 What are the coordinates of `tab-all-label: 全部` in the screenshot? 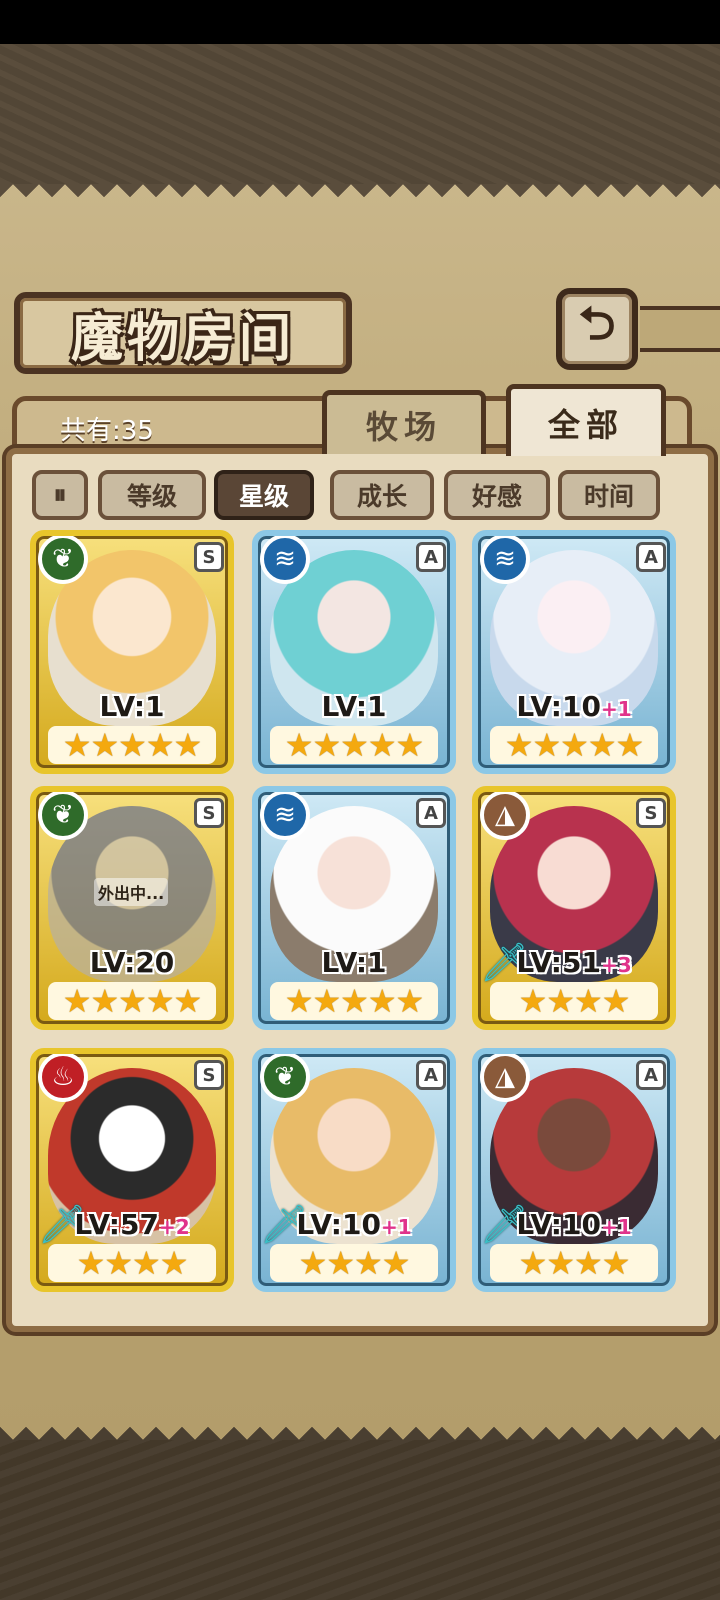 It's located at (585, 424).